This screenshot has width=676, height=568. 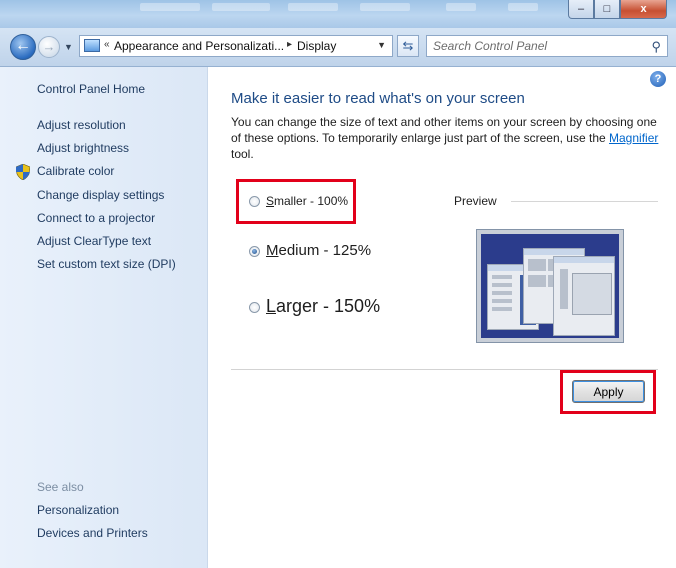 I want to click on radio-label-medium: Medium - 125%, so click(x=318, y=250).